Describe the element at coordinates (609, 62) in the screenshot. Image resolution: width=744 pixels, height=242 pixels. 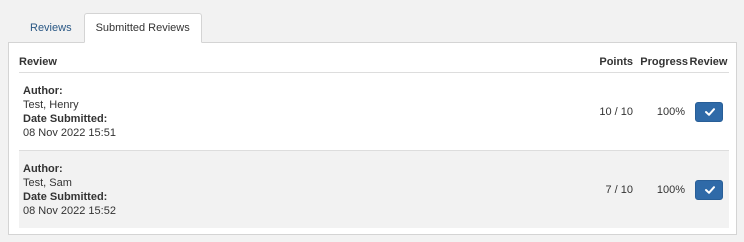
I see `header-points: Points` at that location.